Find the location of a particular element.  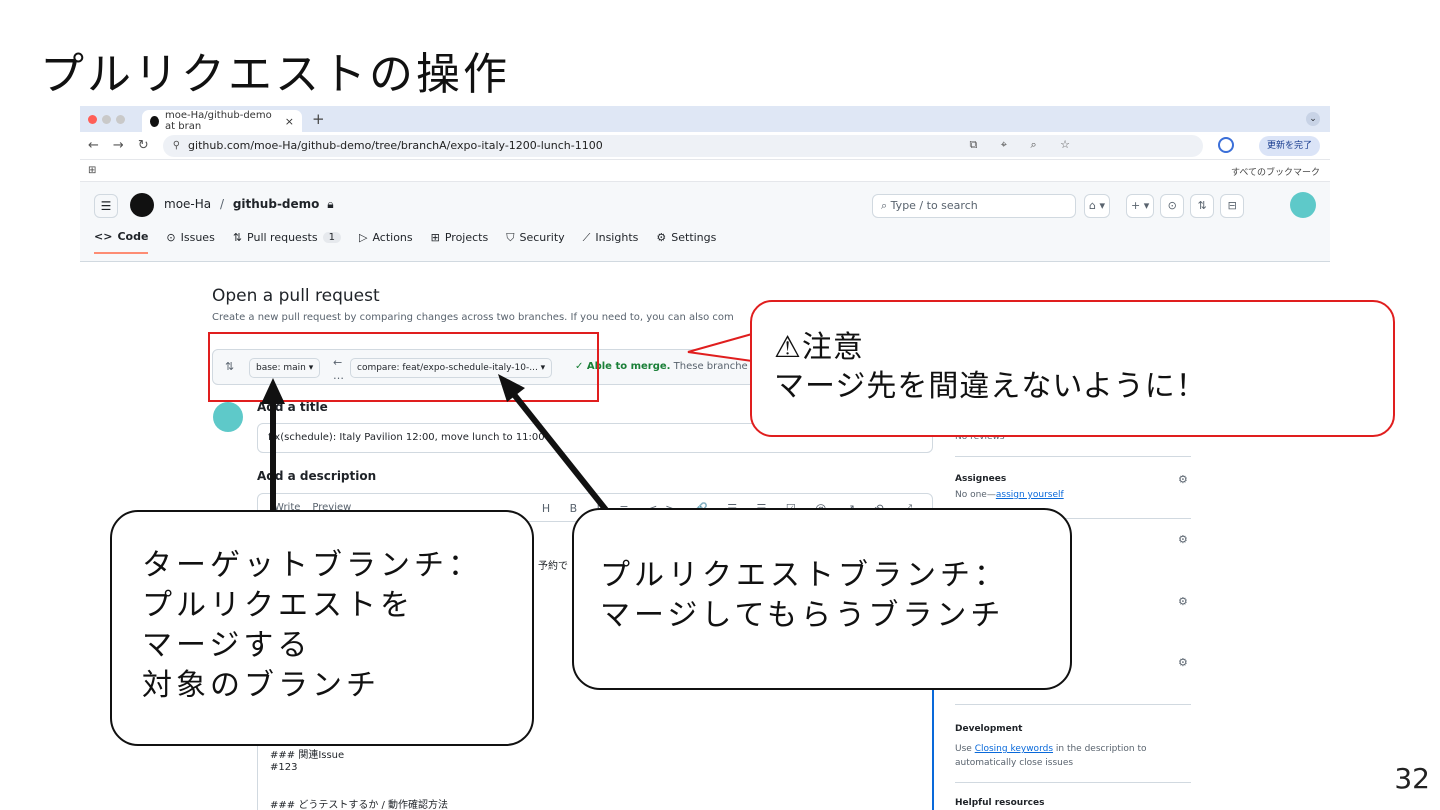

merge-status-rest: These branche is located at coordinates (710, 366).